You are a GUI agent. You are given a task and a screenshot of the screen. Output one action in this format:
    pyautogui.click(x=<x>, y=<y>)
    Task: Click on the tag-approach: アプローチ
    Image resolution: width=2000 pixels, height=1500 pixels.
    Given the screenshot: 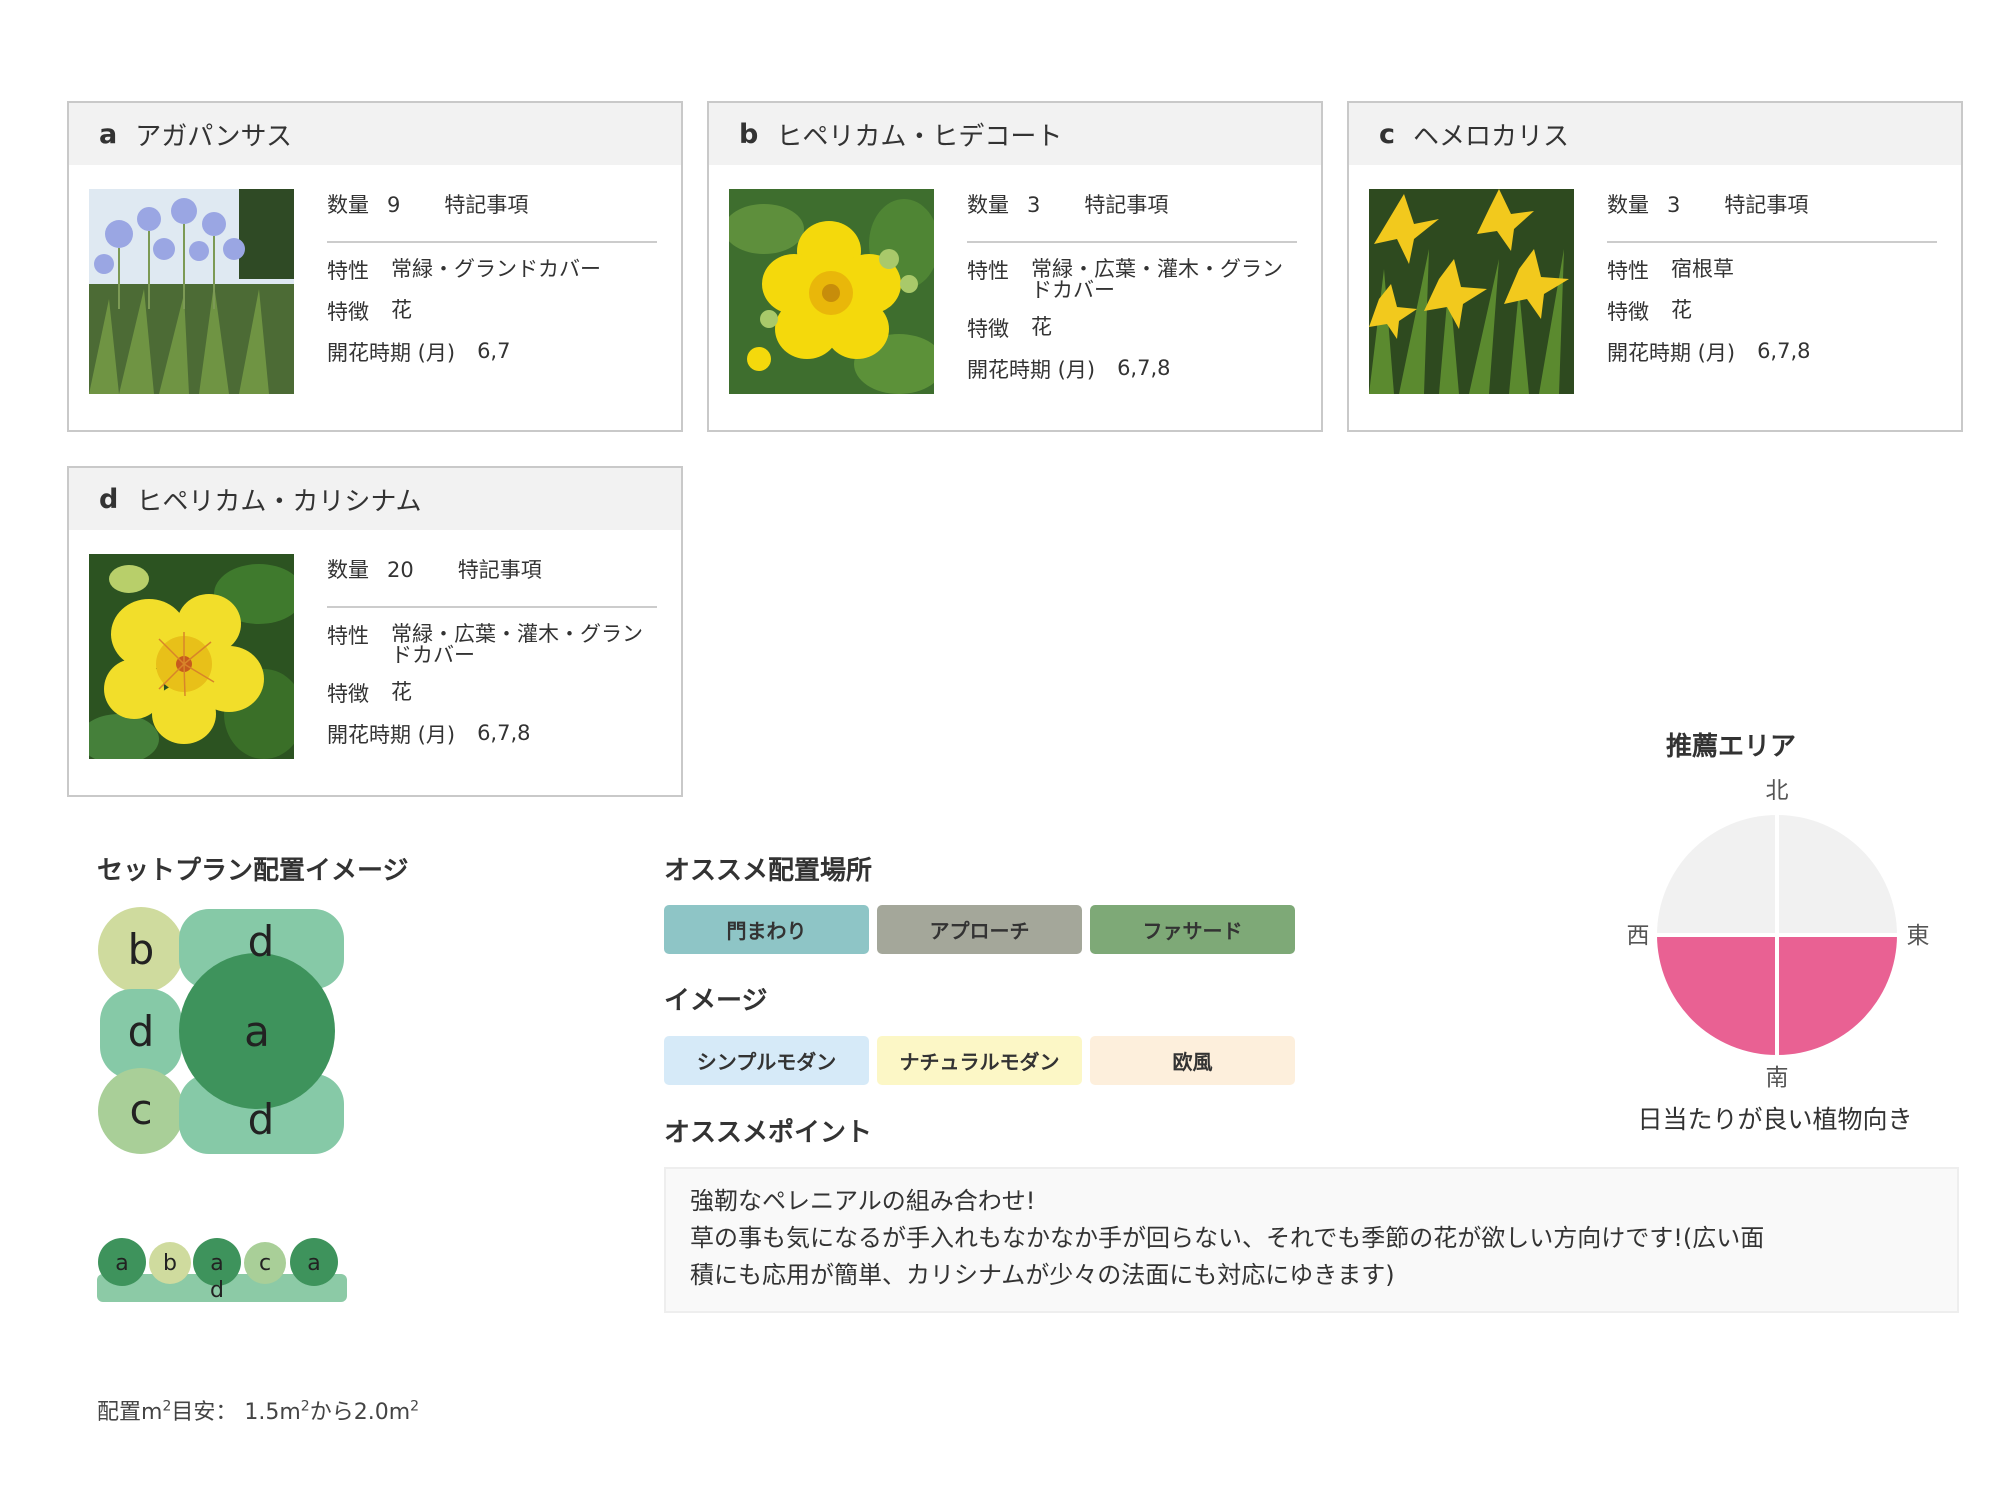 What is the action you would take?
    pyautogui.click(x=979, y=929)
    